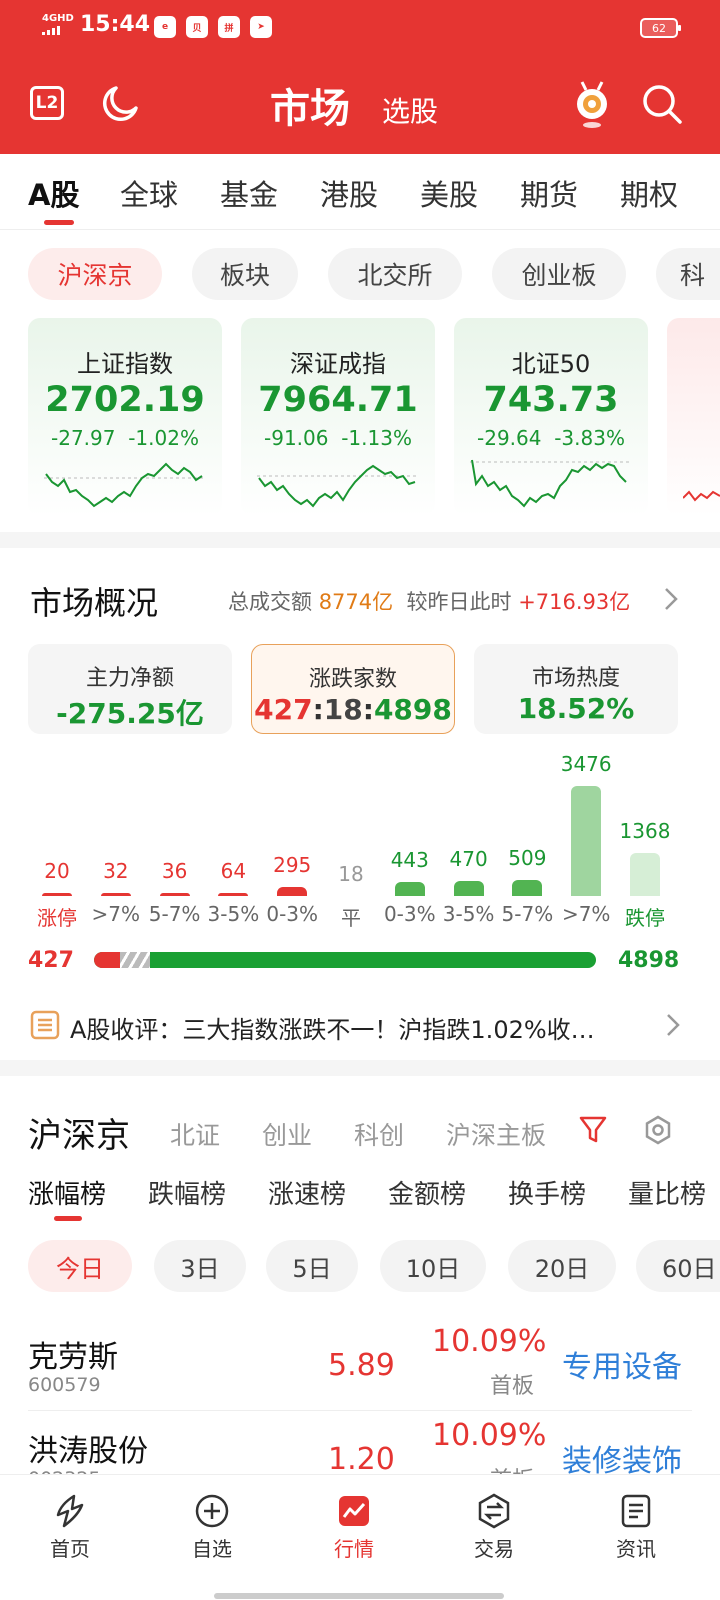 Image resolution: width=720 pixels, height=1600 pixels. Describe the element at coordinates (125, 417) in the screenshot. I see `index-card-shanghai: 上证指数 2702.19 -27.97 -1.02%` at that location.